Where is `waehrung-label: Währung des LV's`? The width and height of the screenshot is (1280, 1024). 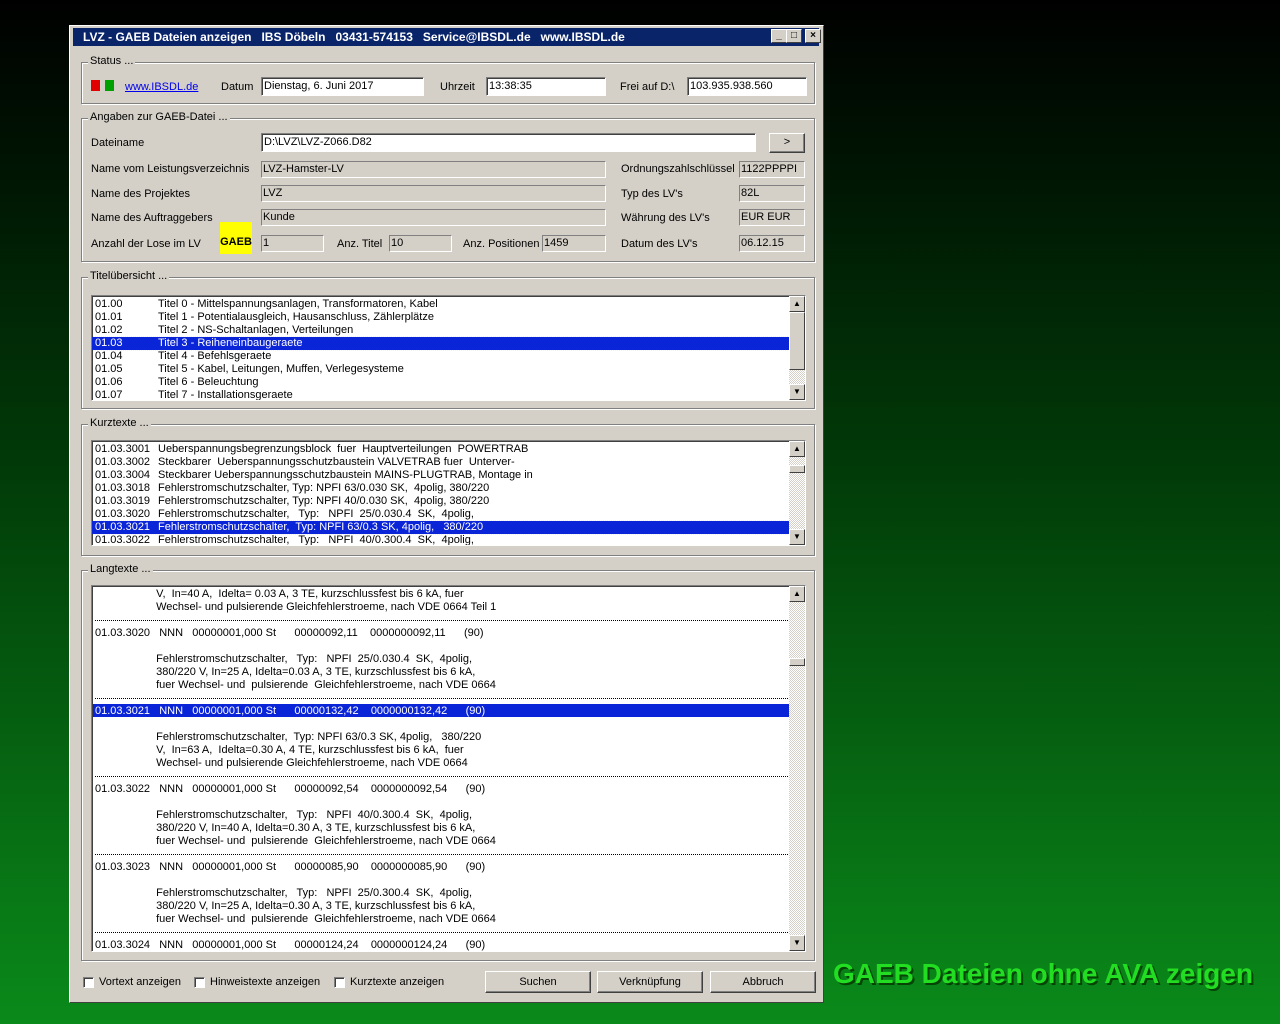
waehrung-label: Währung des LV's is located at coordinates (665, 218).